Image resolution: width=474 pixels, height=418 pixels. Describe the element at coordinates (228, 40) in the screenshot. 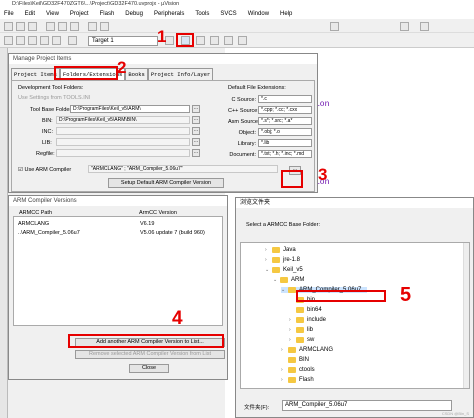

I see `manage-rte-icon` at that location.